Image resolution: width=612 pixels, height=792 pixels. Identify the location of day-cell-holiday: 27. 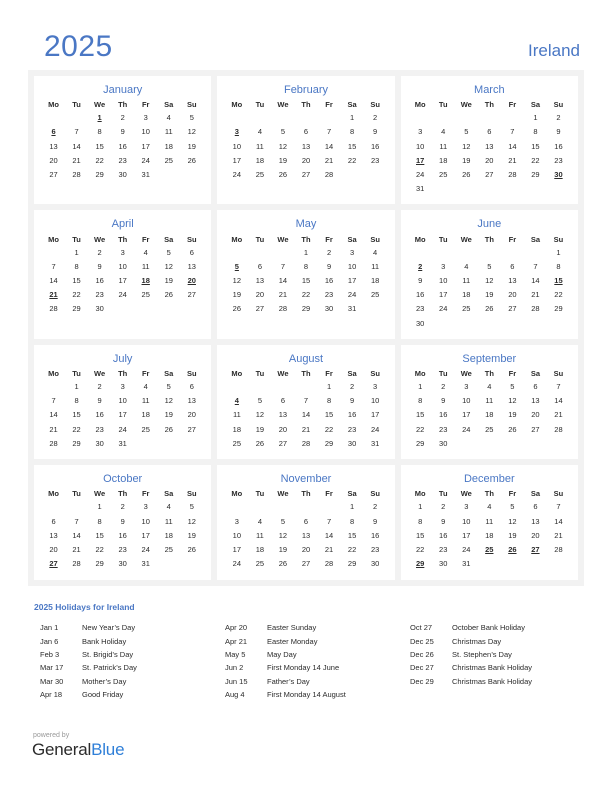
(53, 564).